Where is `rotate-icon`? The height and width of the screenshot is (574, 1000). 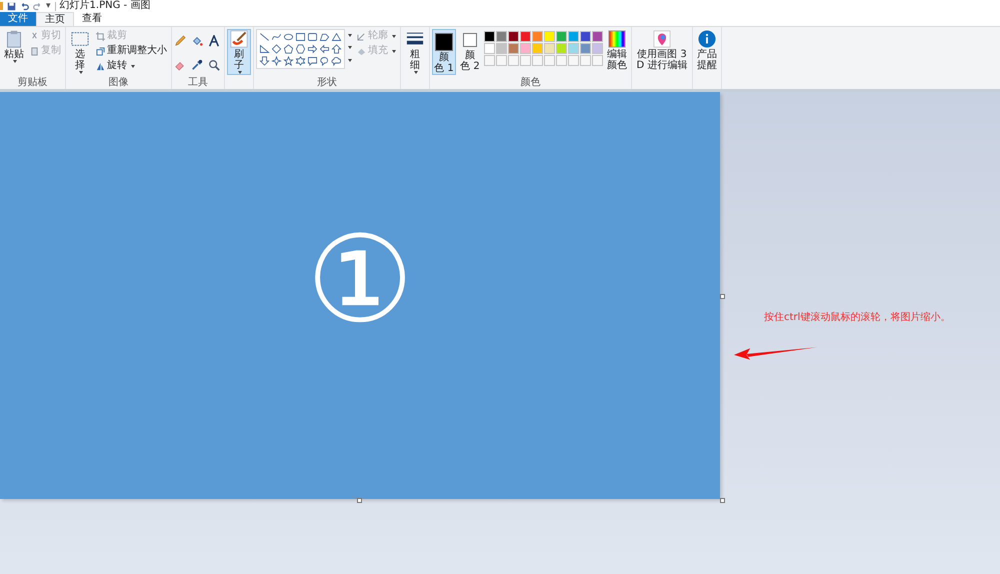
rotate-icon is located at coordinates (100, 66).